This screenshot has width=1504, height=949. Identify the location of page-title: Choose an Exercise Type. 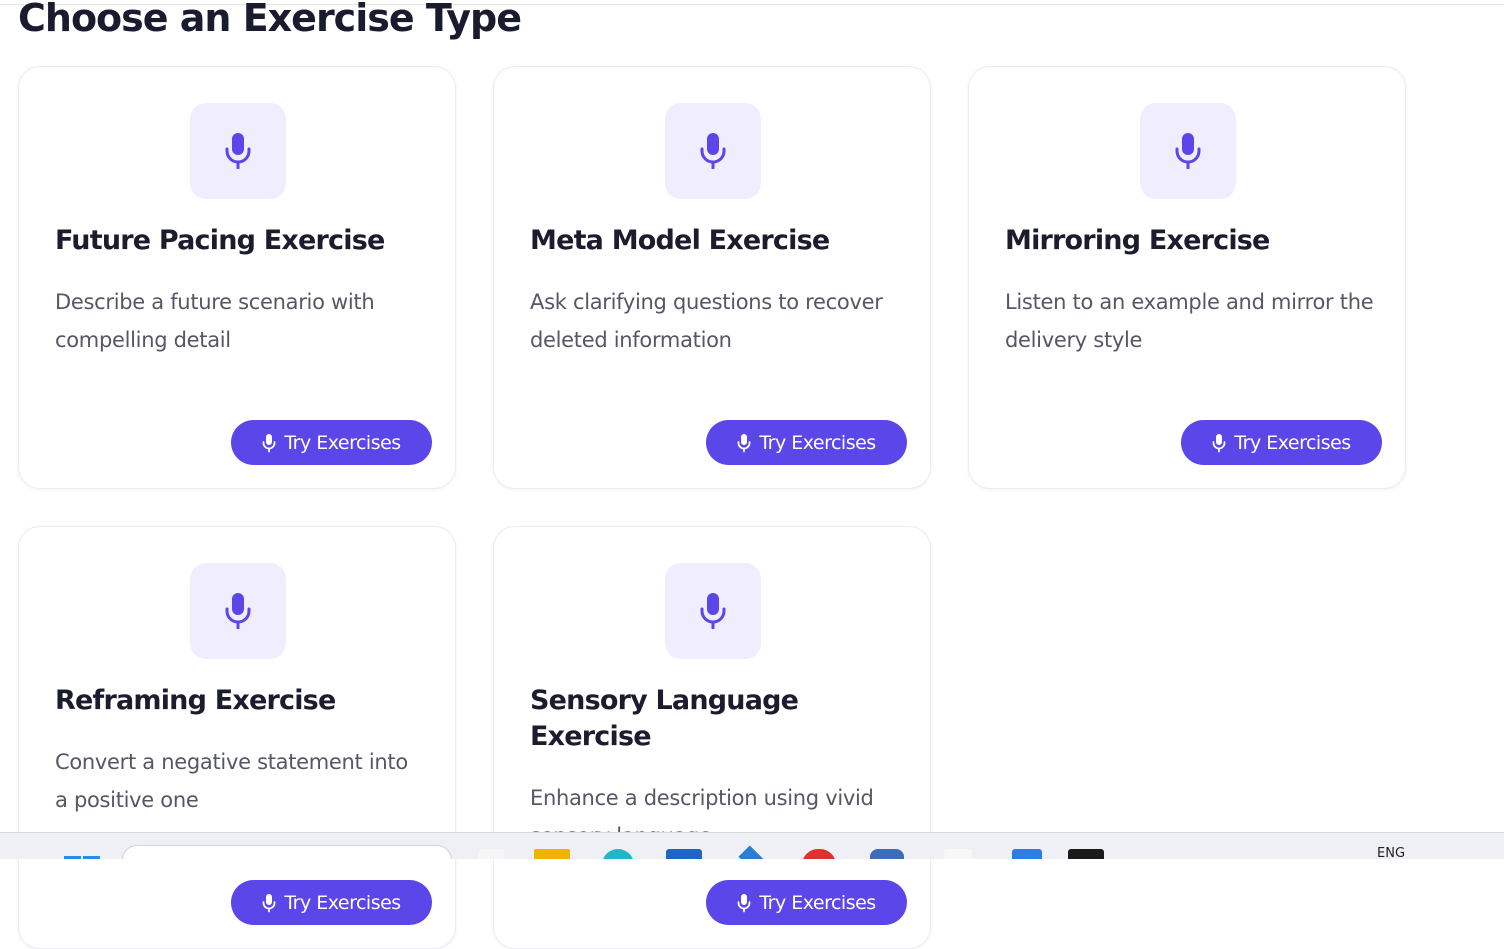
(270, 20).